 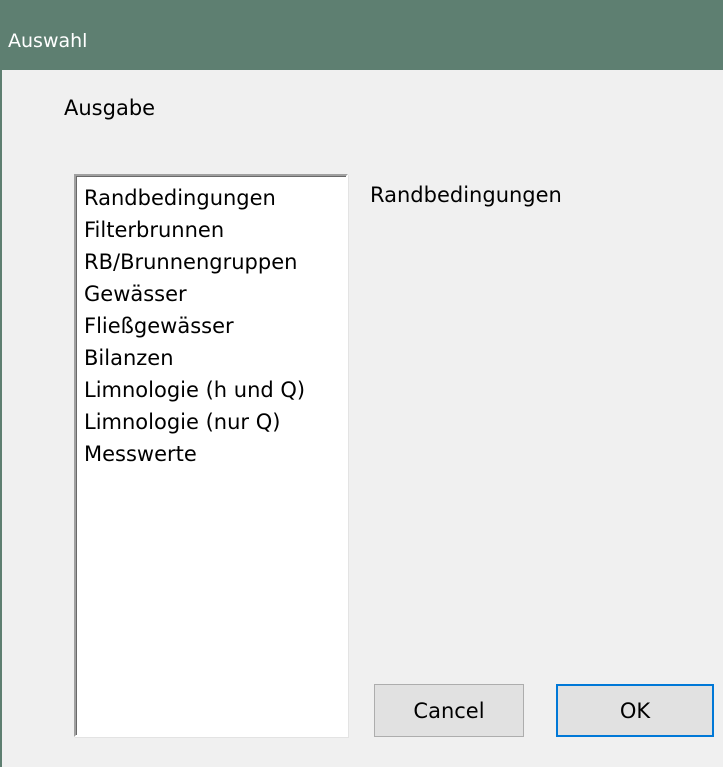 I want to click on list-item-fliessgewaesser: Fließgewässer, so click(x=159, y=326).